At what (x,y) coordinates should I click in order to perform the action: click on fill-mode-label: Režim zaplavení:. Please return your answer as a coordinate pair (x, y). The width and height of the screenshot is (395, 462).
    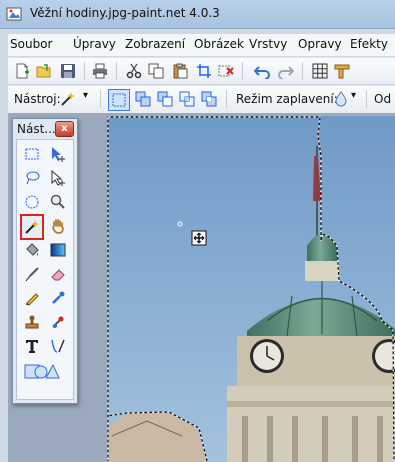
    Looking at the image, I should click on (287, 99).